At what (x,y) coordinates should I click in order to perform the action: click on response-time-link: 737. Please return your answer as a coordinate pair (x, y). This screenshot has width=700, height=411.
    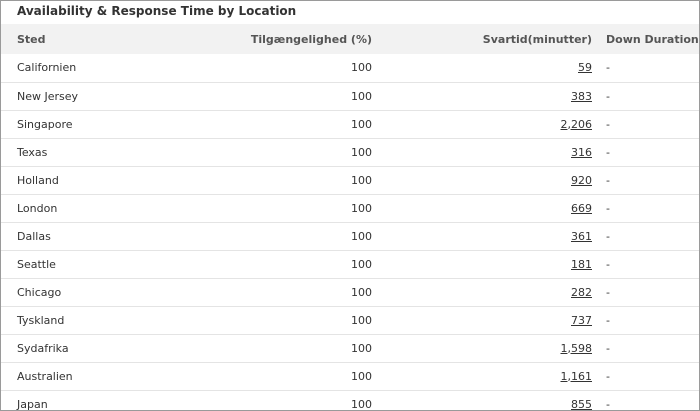
    Looking at the image, I should click on (581, 320).